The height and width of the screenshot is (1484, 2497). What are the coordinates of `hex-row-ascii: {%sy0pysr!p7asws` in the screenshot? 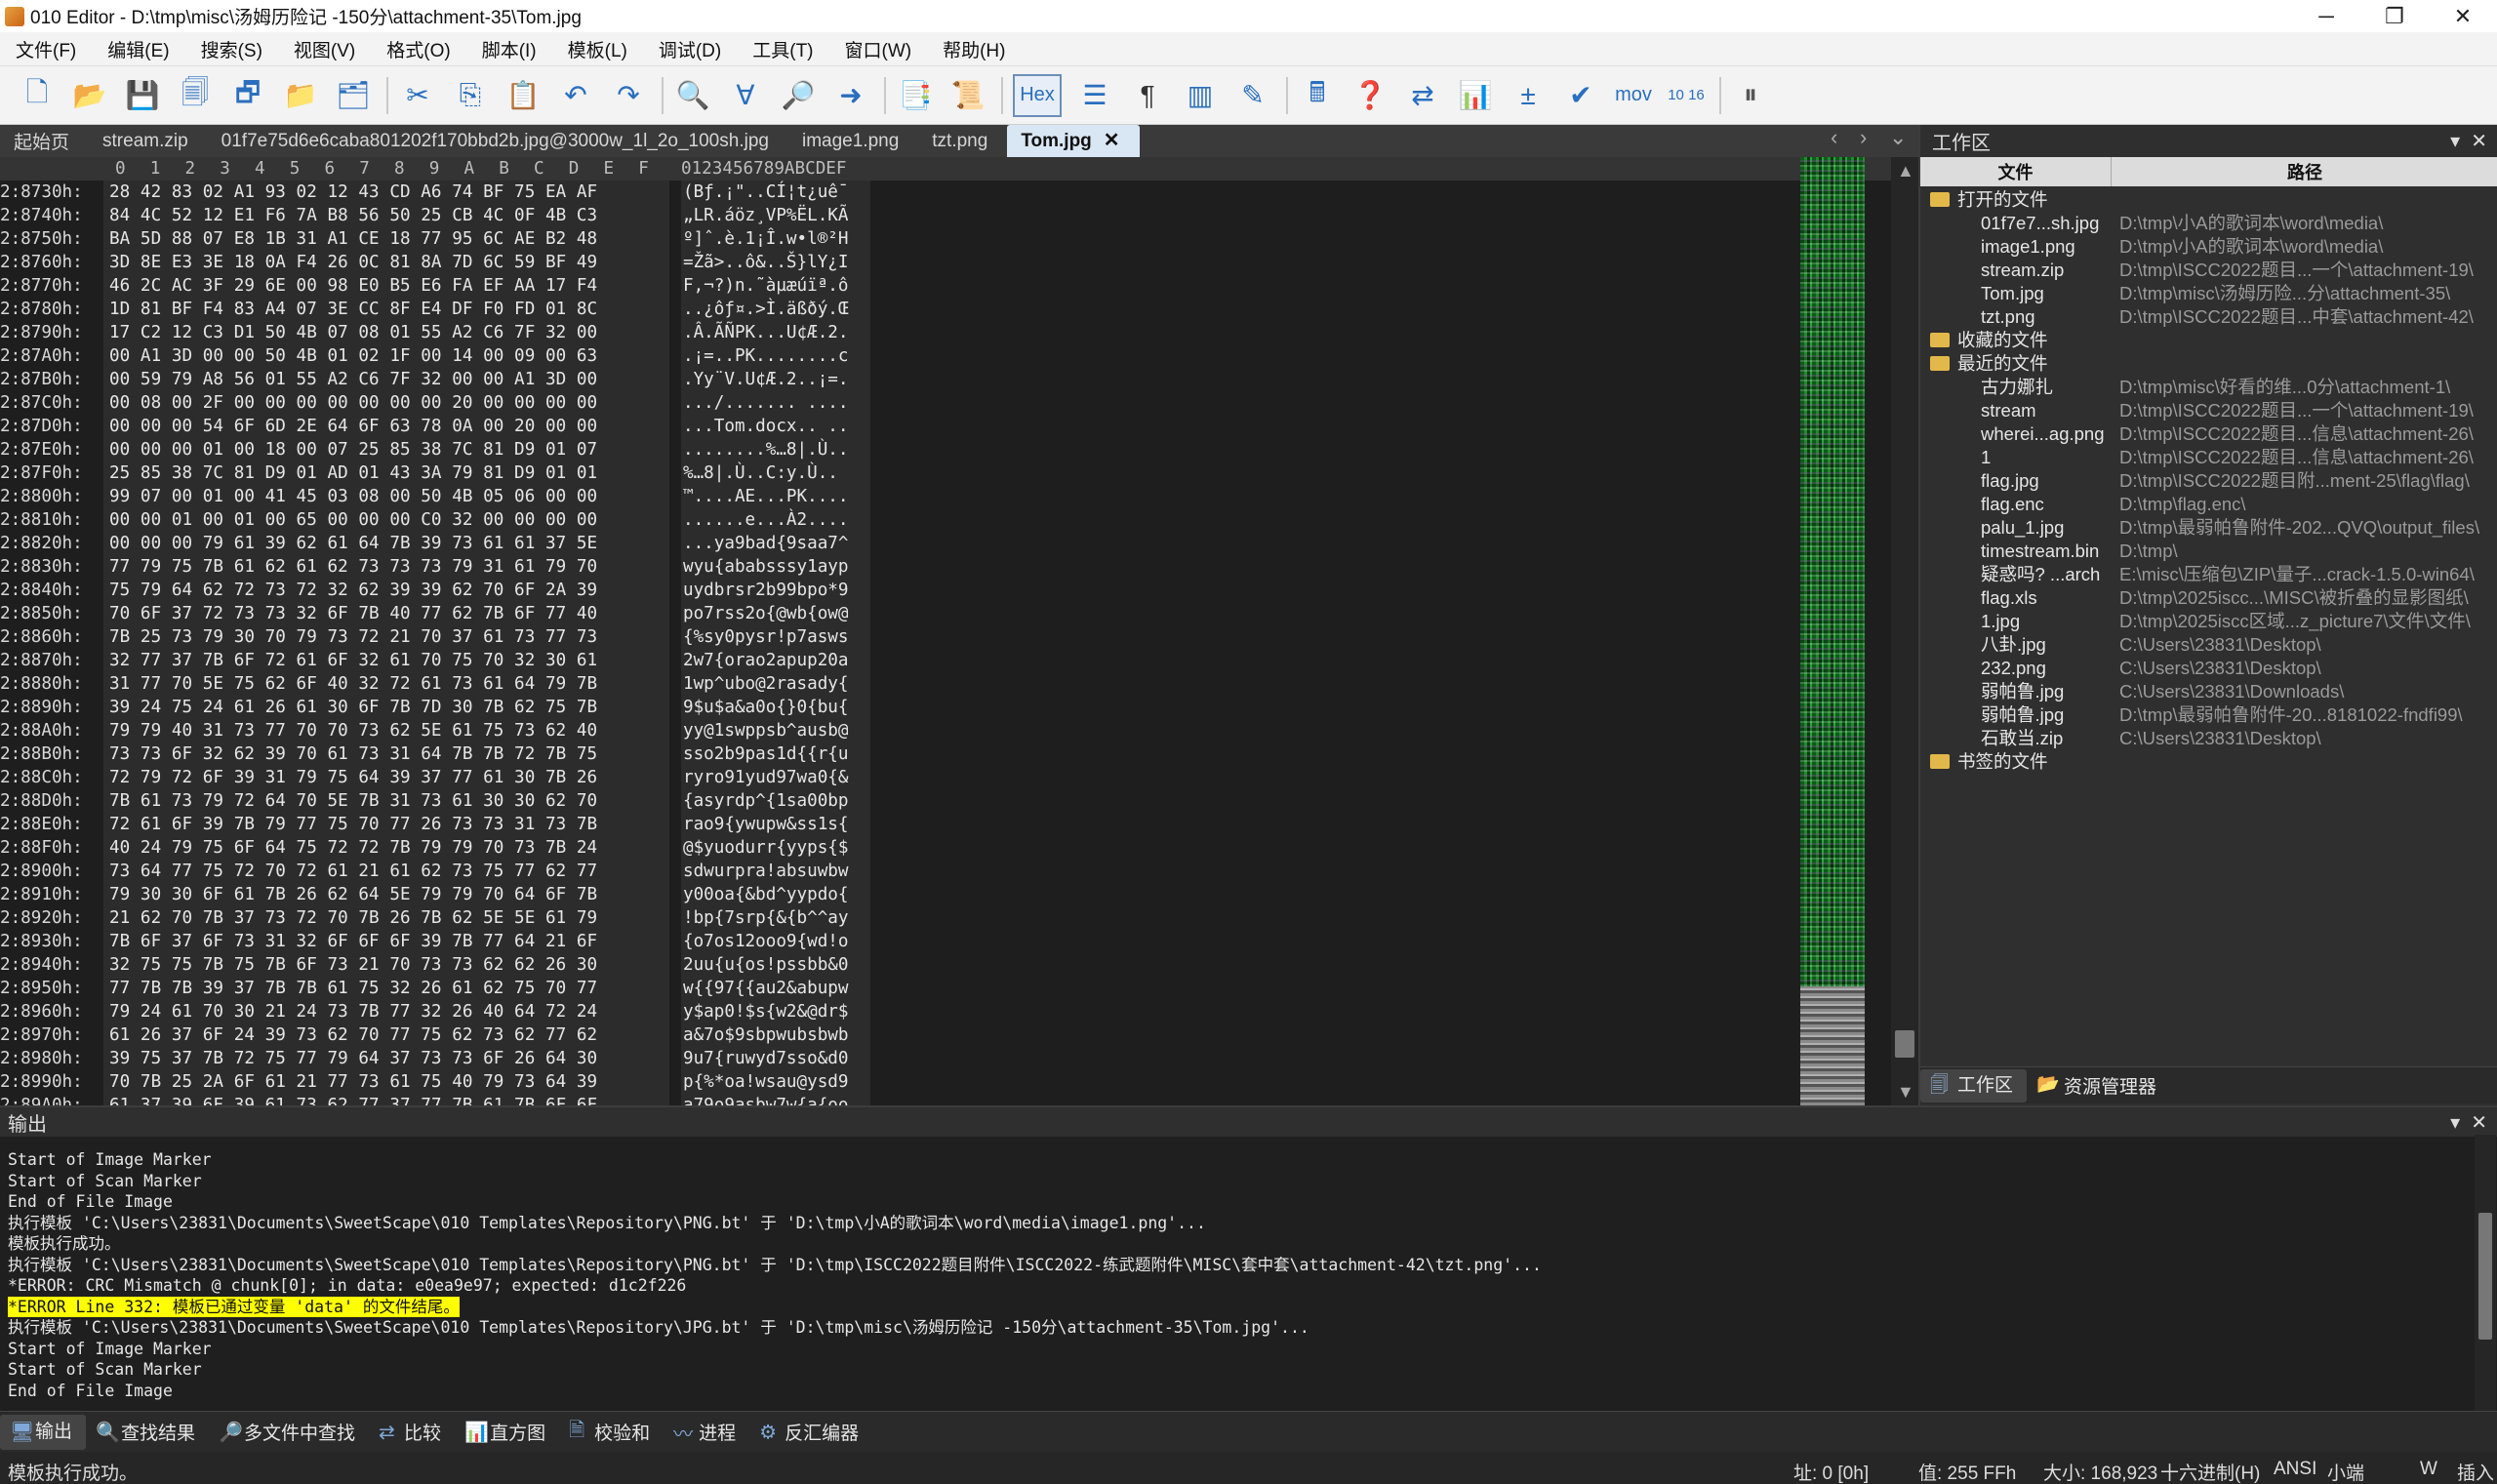 It's located at (775, 637).